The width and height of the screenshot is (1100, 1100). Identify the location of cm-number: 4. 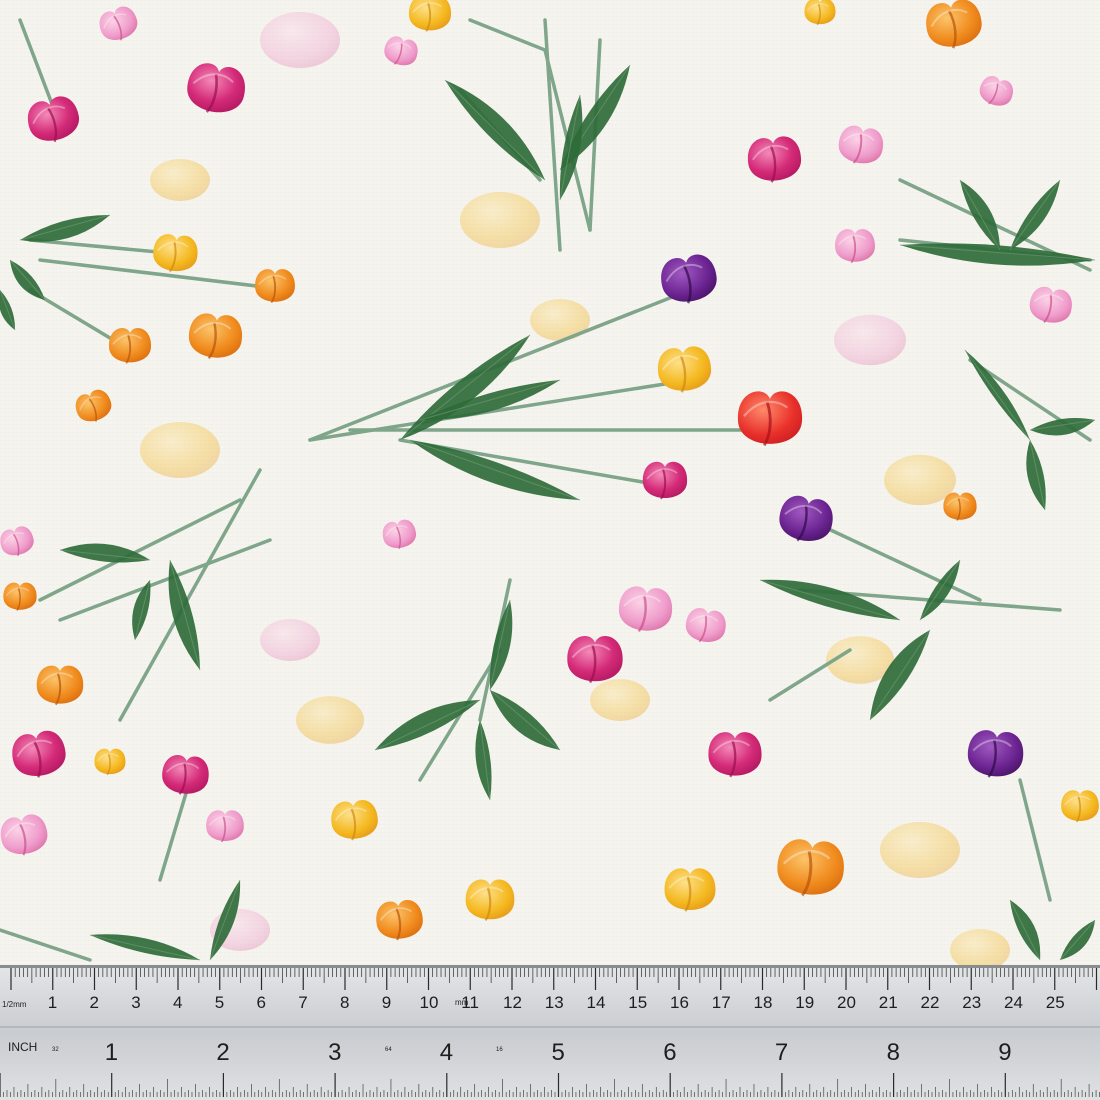
(177, 1002).